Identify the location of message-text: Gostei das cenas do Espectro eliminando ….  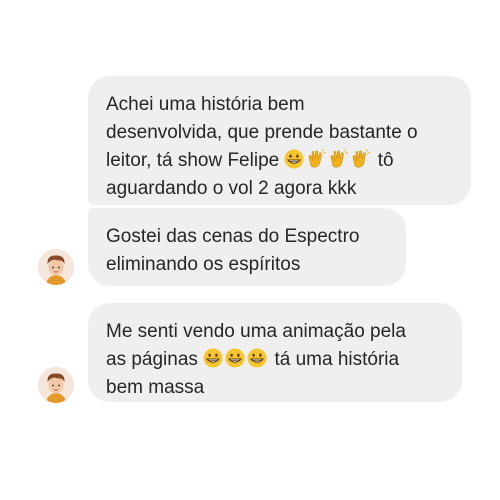
(233, 250).